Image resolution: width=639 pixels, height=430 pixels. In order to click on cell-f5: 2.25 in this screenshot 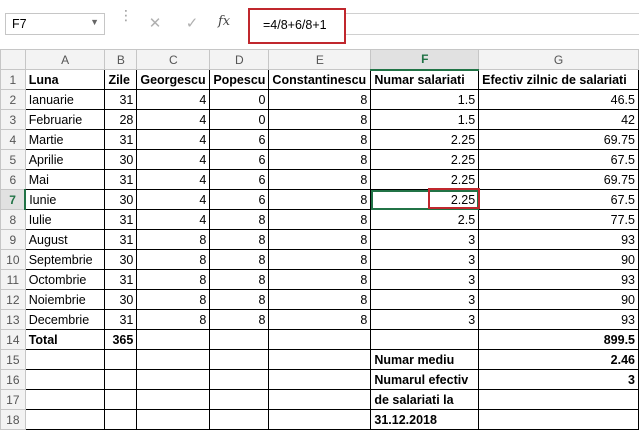, I will do `click(425, 159)`.